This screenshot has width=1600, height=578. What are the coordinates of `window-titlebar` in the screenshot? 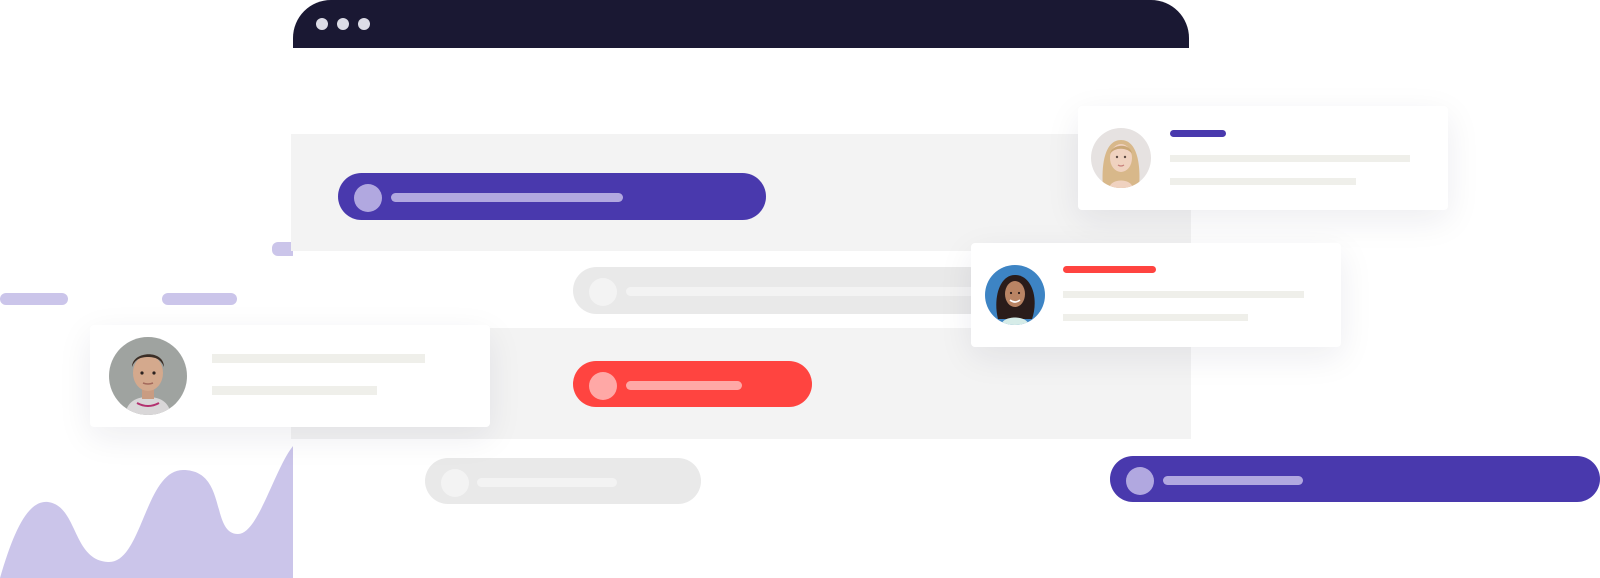 It's located at (741, 24).